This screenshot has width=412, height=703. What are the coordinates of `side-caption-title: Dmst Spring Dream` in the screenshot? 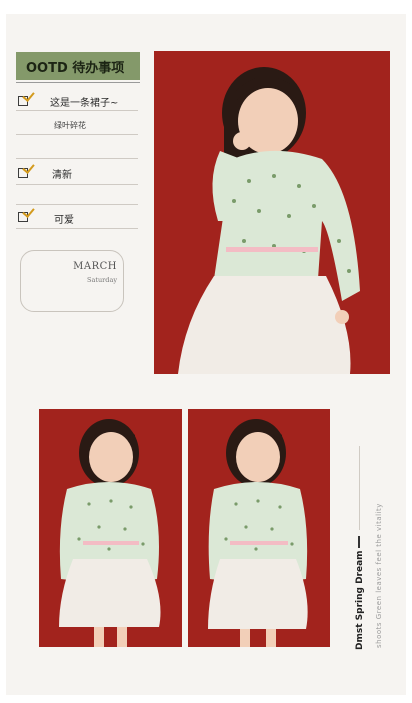 It's located at (360, 600).